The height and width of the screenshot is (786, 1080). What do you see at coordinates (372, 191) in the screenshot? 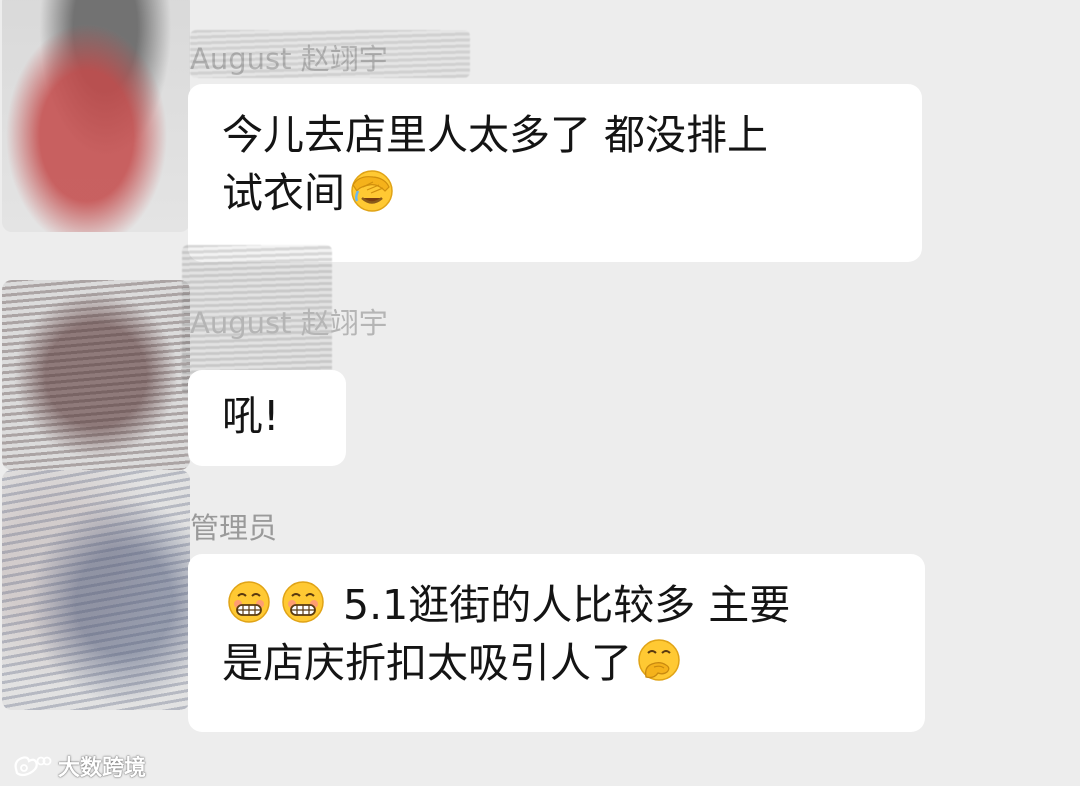
I see `facepalm-icon` at bounding box center [372, 191].